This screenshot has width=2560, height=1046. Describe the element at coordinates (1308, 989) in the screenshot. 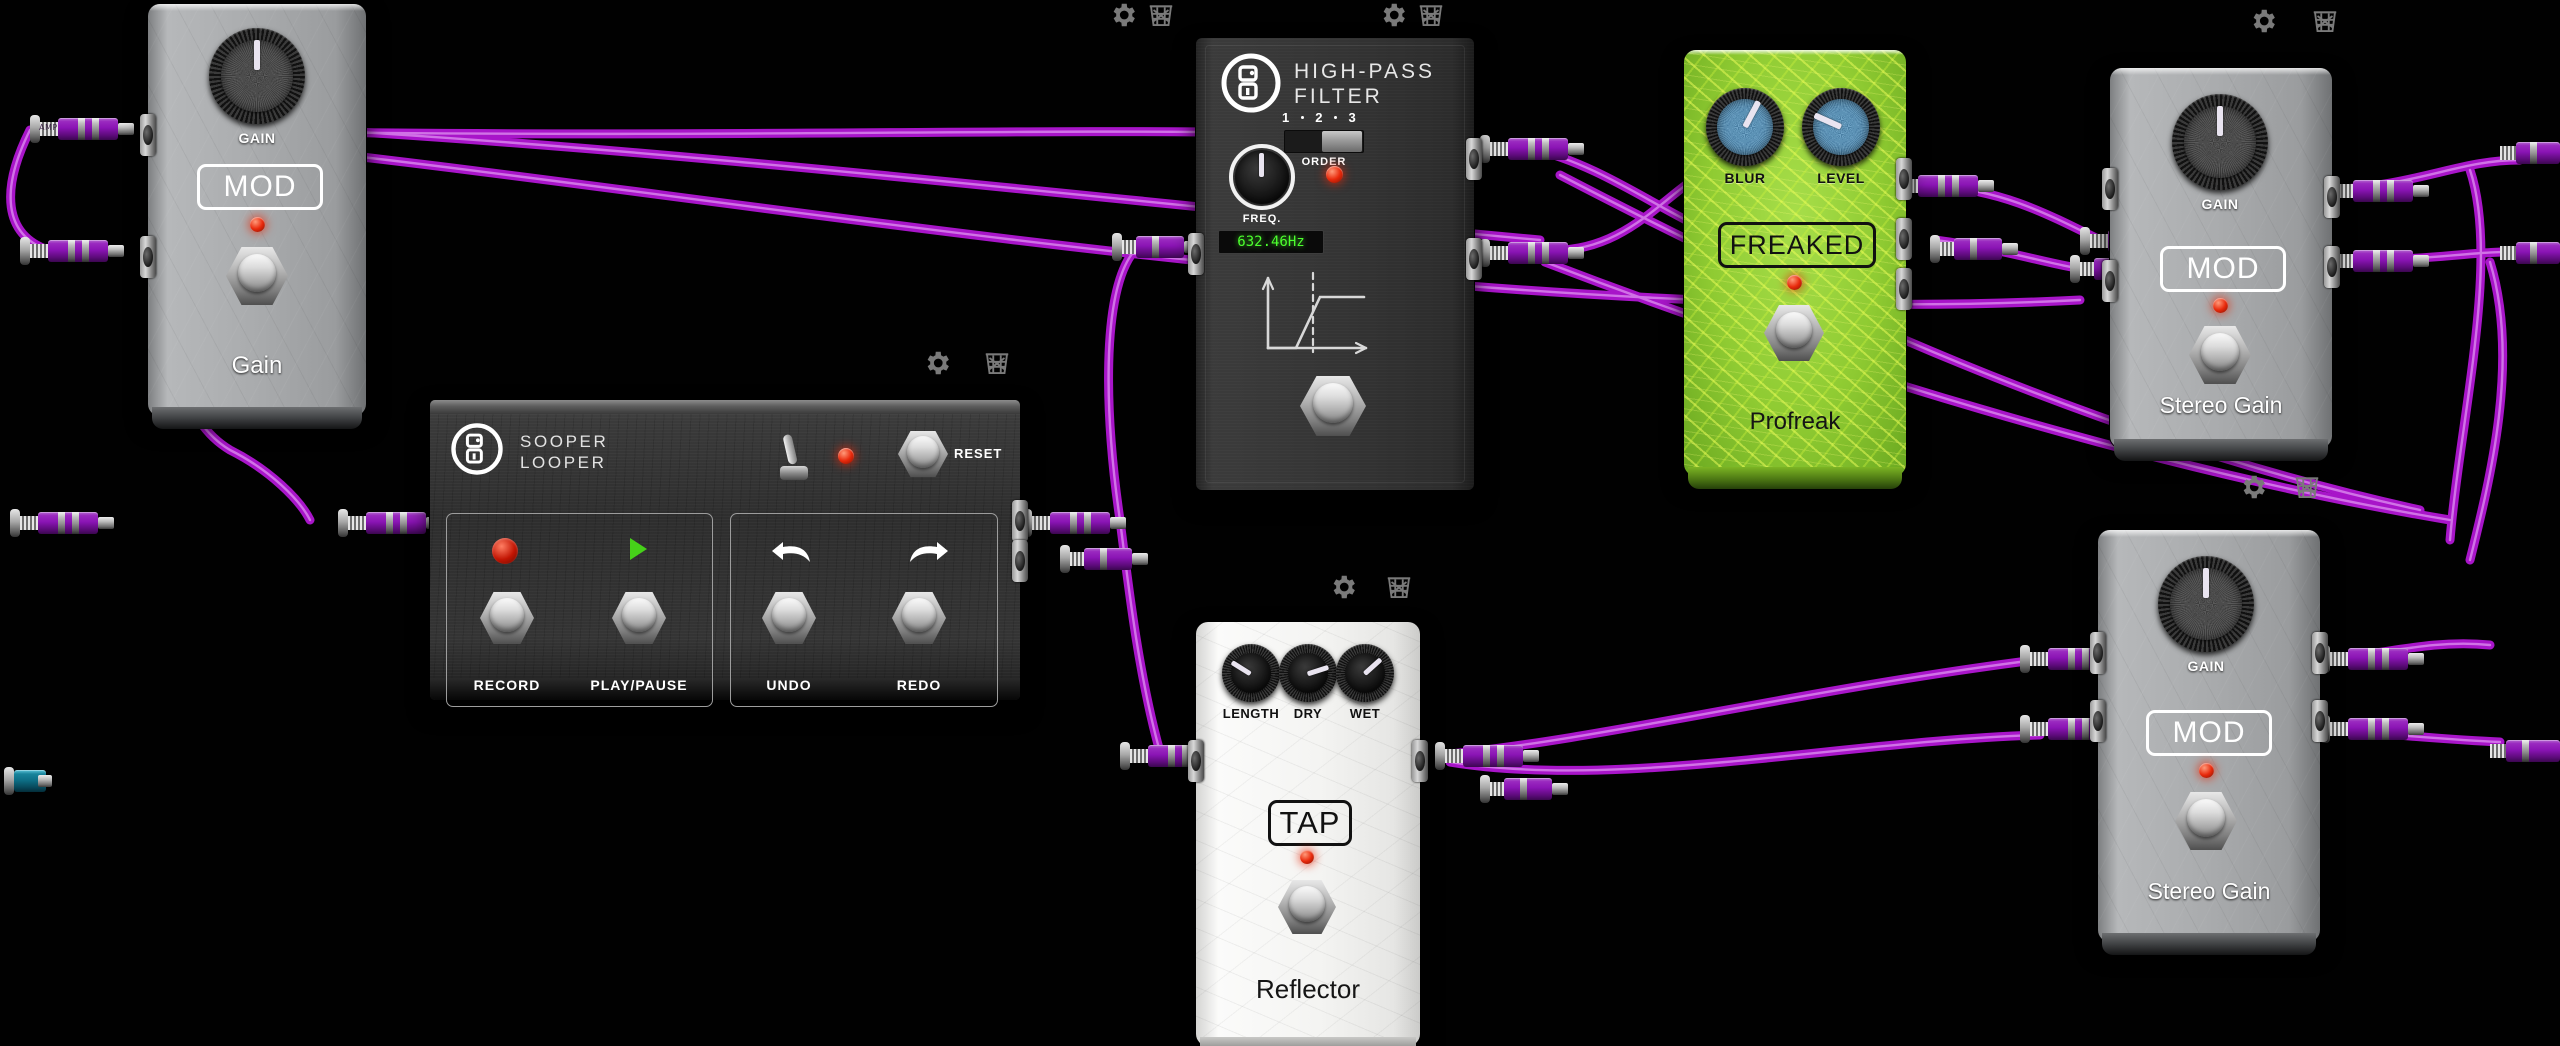

I see `pedal-name-label: Reflector` at that location.